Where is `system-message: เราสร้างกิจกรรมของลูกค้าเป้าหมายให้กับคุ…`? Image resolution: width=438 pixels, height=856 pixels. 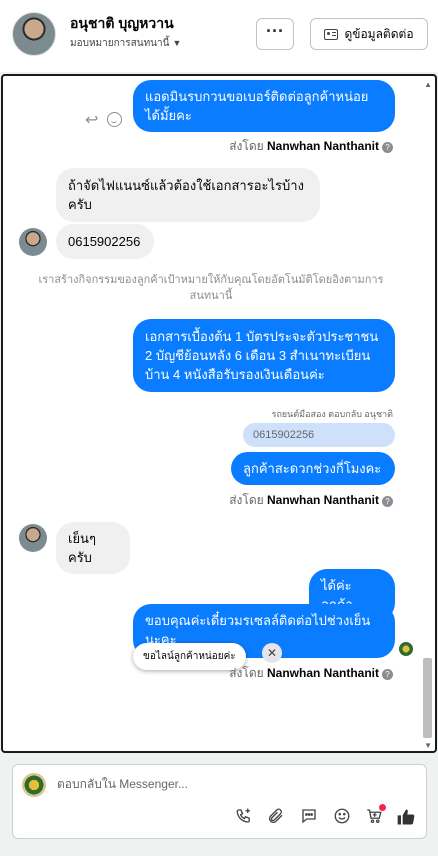 system-message: เราสร้างกิจกรรมของลูกค้าเป้าหมายให้กับคุ… is located at coordinates (211, 288).